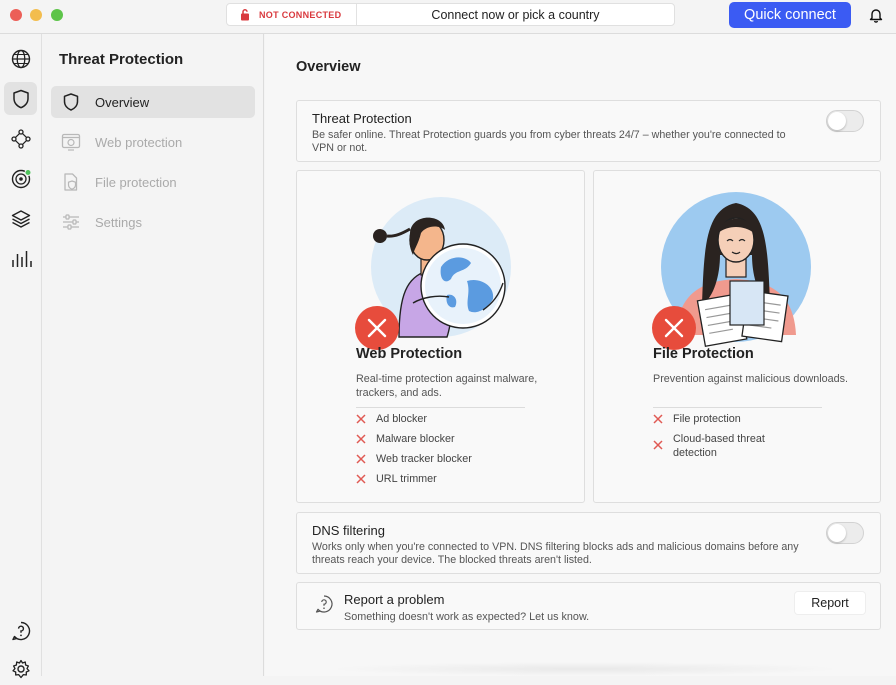  What do you see at coordinates (118, 222) in the screenshot?
I see `submenu-item-label: Settings` at bounding box center [118, 222].